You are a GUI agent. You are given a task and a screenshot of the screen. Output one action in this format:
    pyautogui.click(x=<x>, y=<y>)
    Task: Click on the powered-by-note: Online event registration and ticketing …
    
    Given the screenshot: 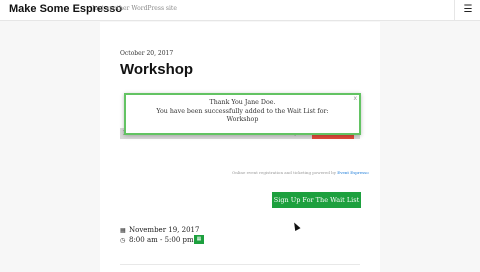 What is the action you would take?
    pyautogui.click(x=300, y=172)
    